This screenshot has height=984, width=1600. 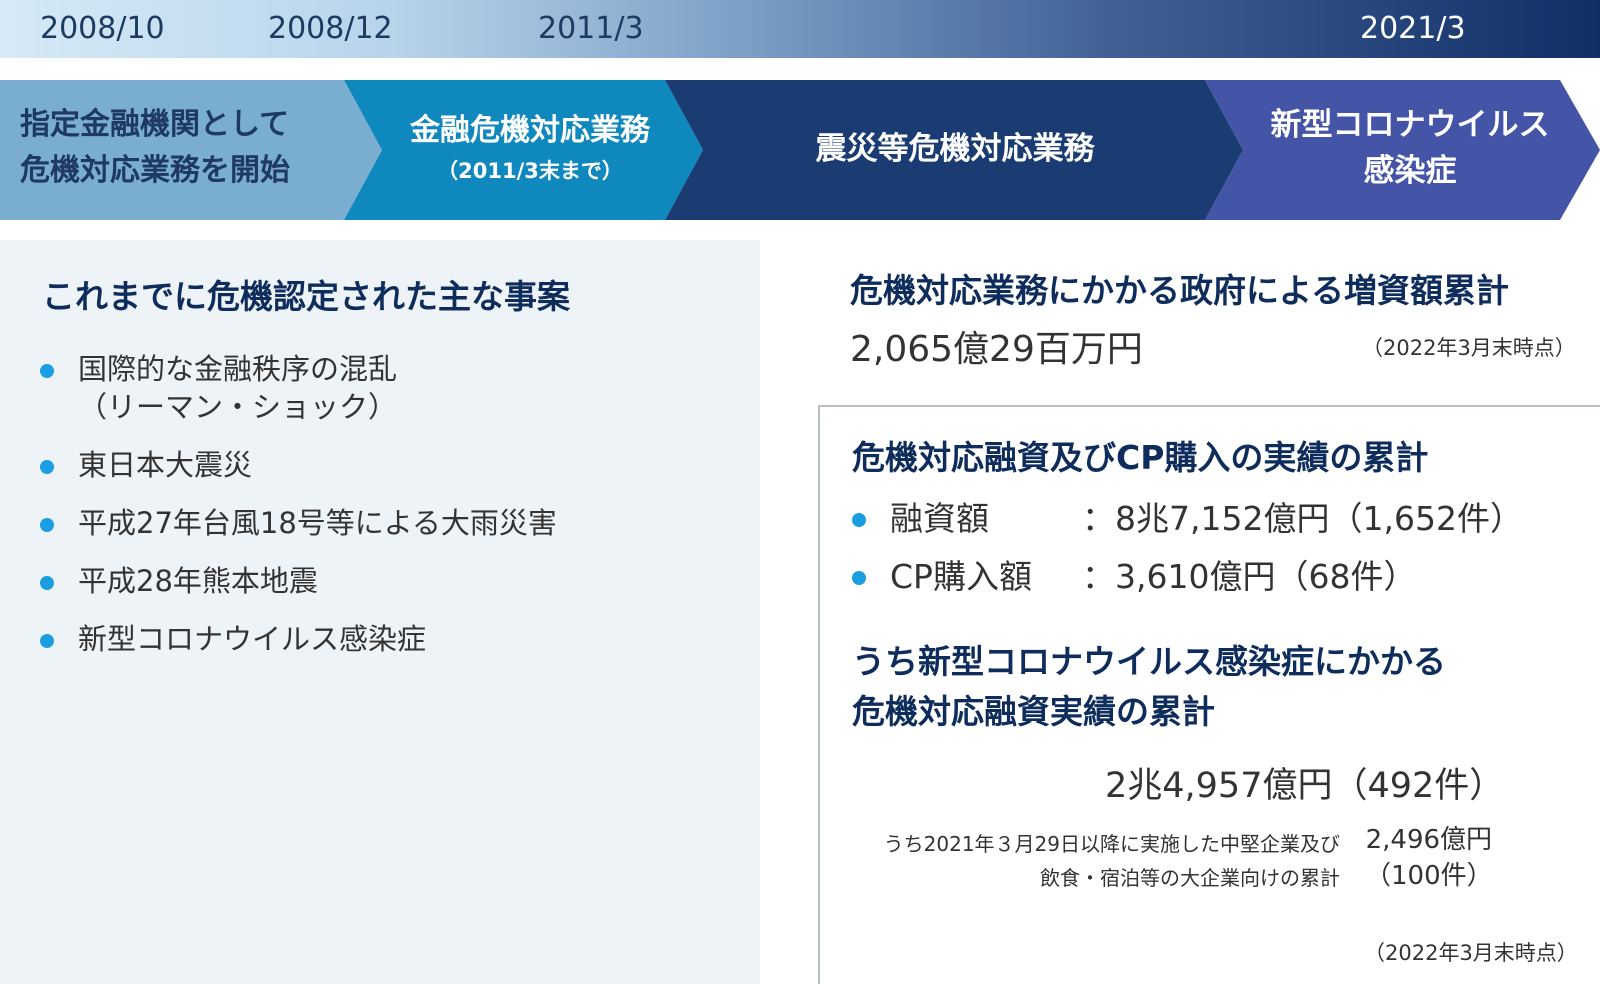 I want to click on crisis-cases-title: これまでに危機認定された主な事案, so click(x=306, y=296).